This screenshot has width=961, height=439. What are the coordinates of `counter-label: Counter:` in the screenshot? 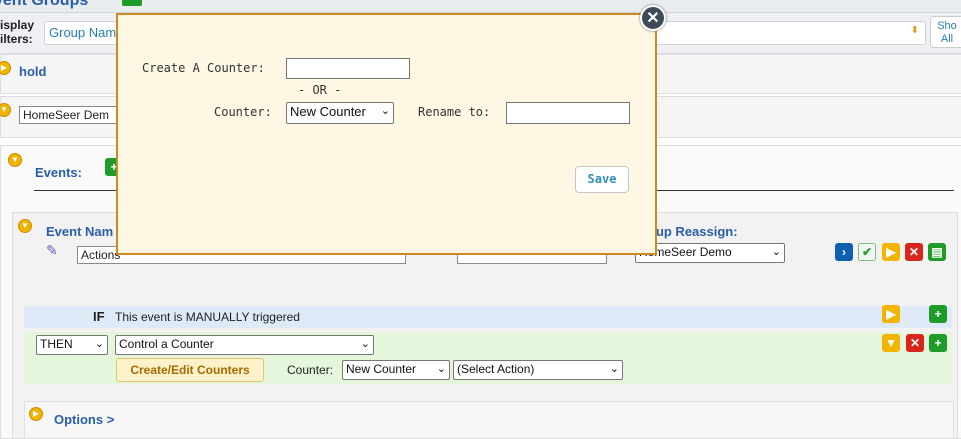 It's located at (310, 370).